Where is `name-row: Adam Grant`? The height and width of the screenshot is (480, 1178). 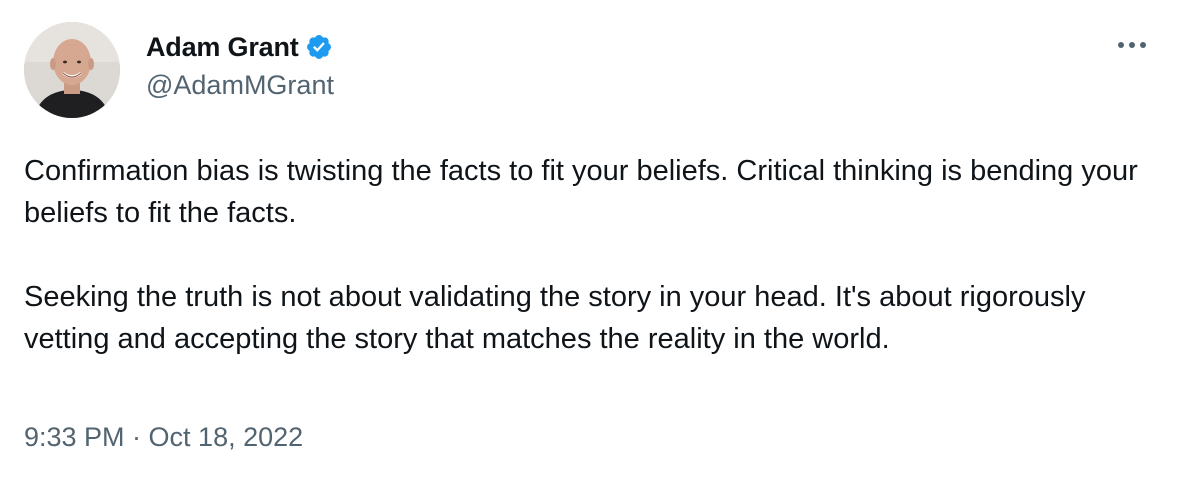
name-row: Adam Grant is located at coordinates (240, 47).